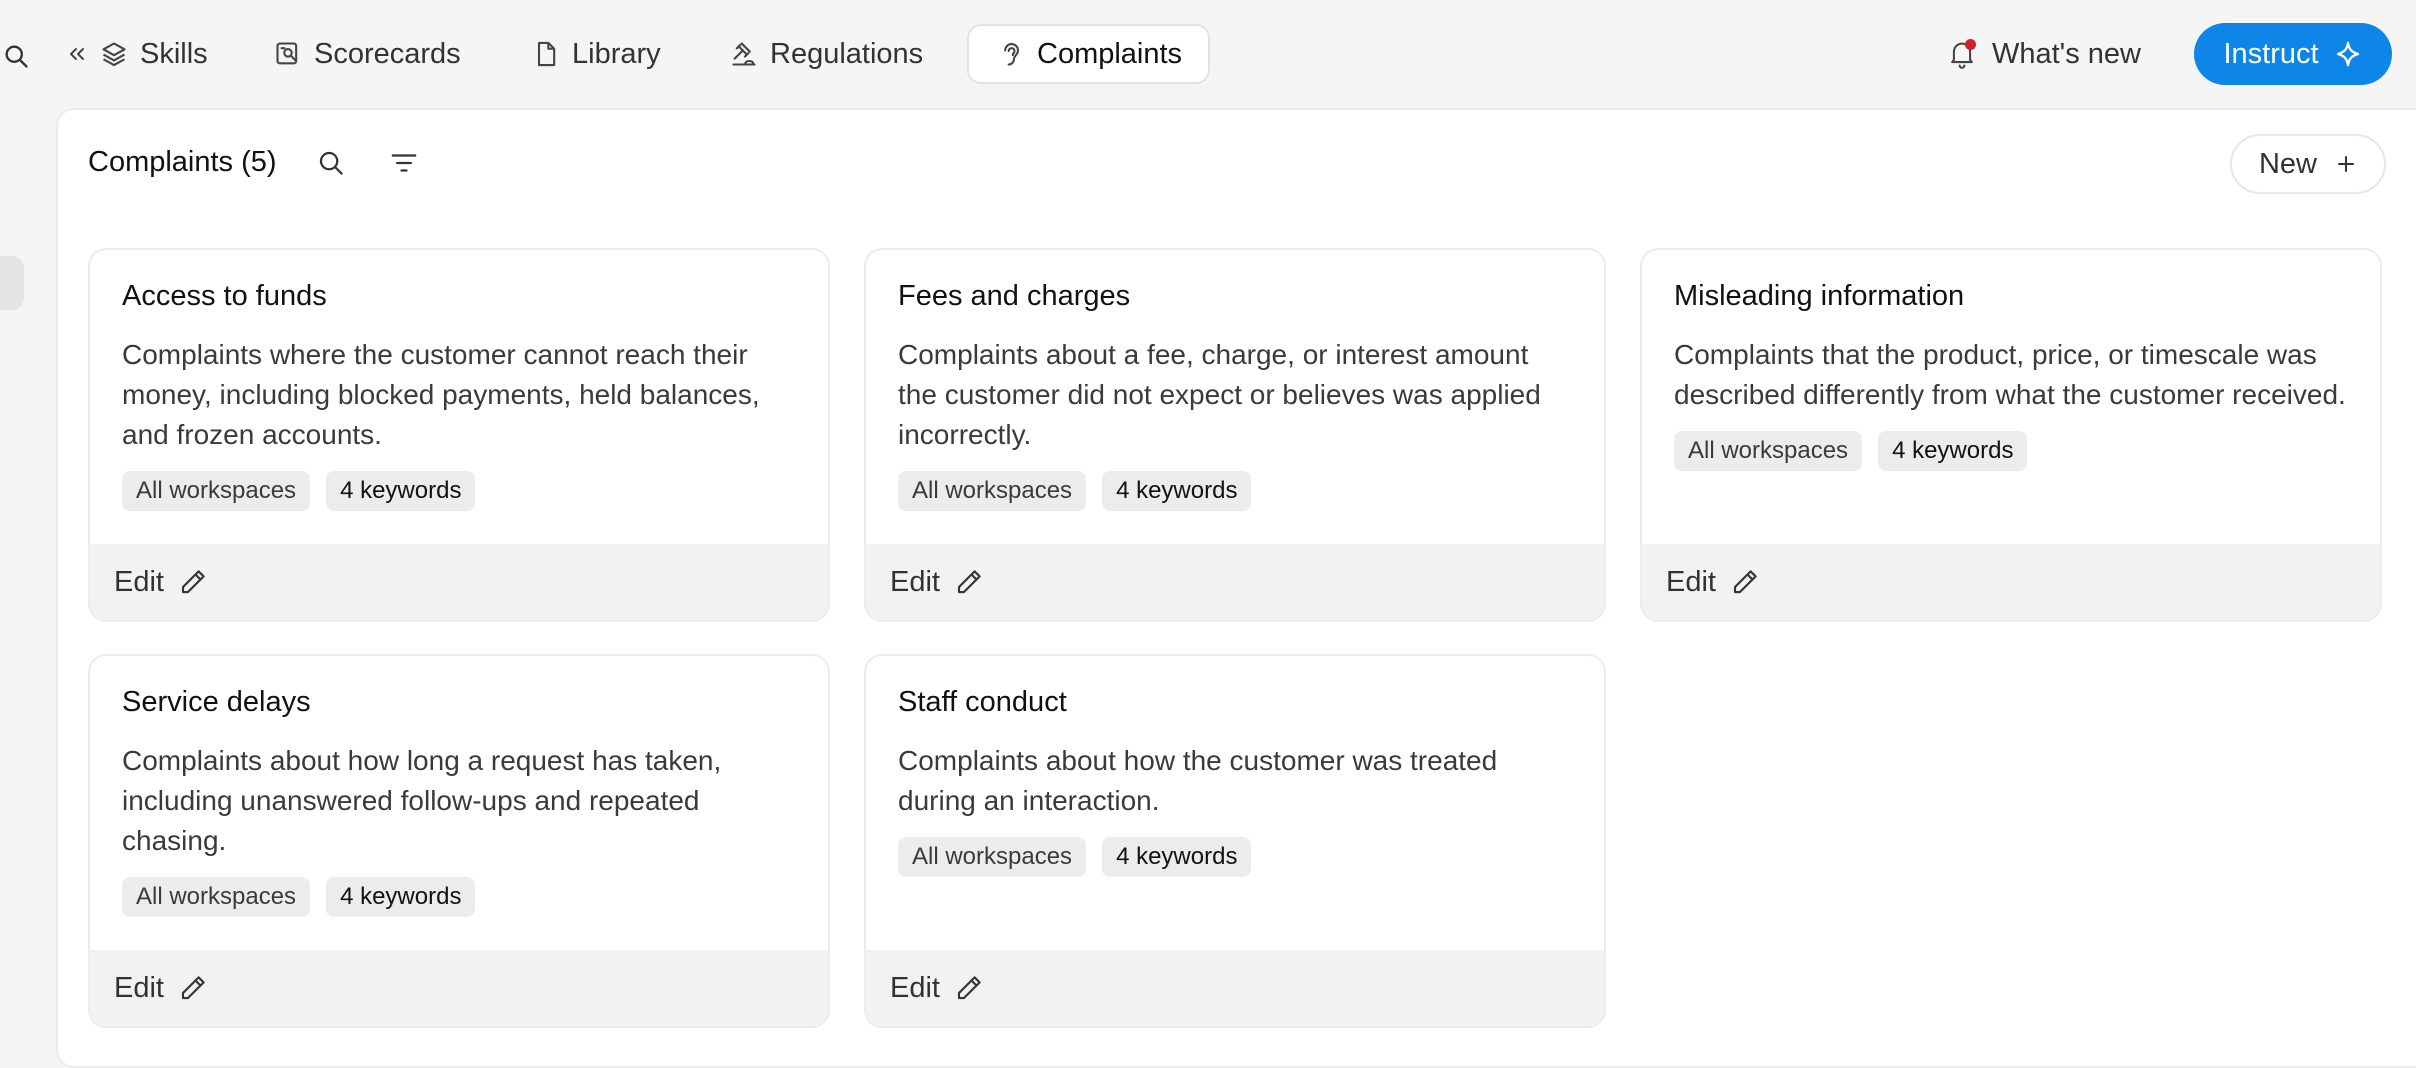 This screenshot has height=1068, width=2416. What do you see at coordinates (1819, 296) in the screenshot?
I see `card-title: Misleading information` at bounding box center [1819, 296].